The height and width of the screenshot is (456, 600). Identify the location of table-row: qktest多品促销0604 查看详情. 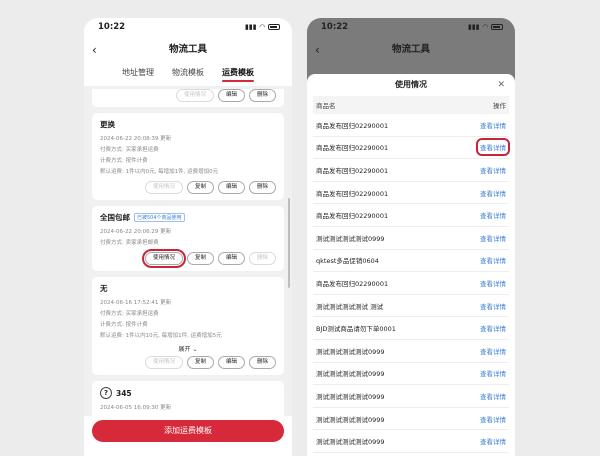
(411, 261).